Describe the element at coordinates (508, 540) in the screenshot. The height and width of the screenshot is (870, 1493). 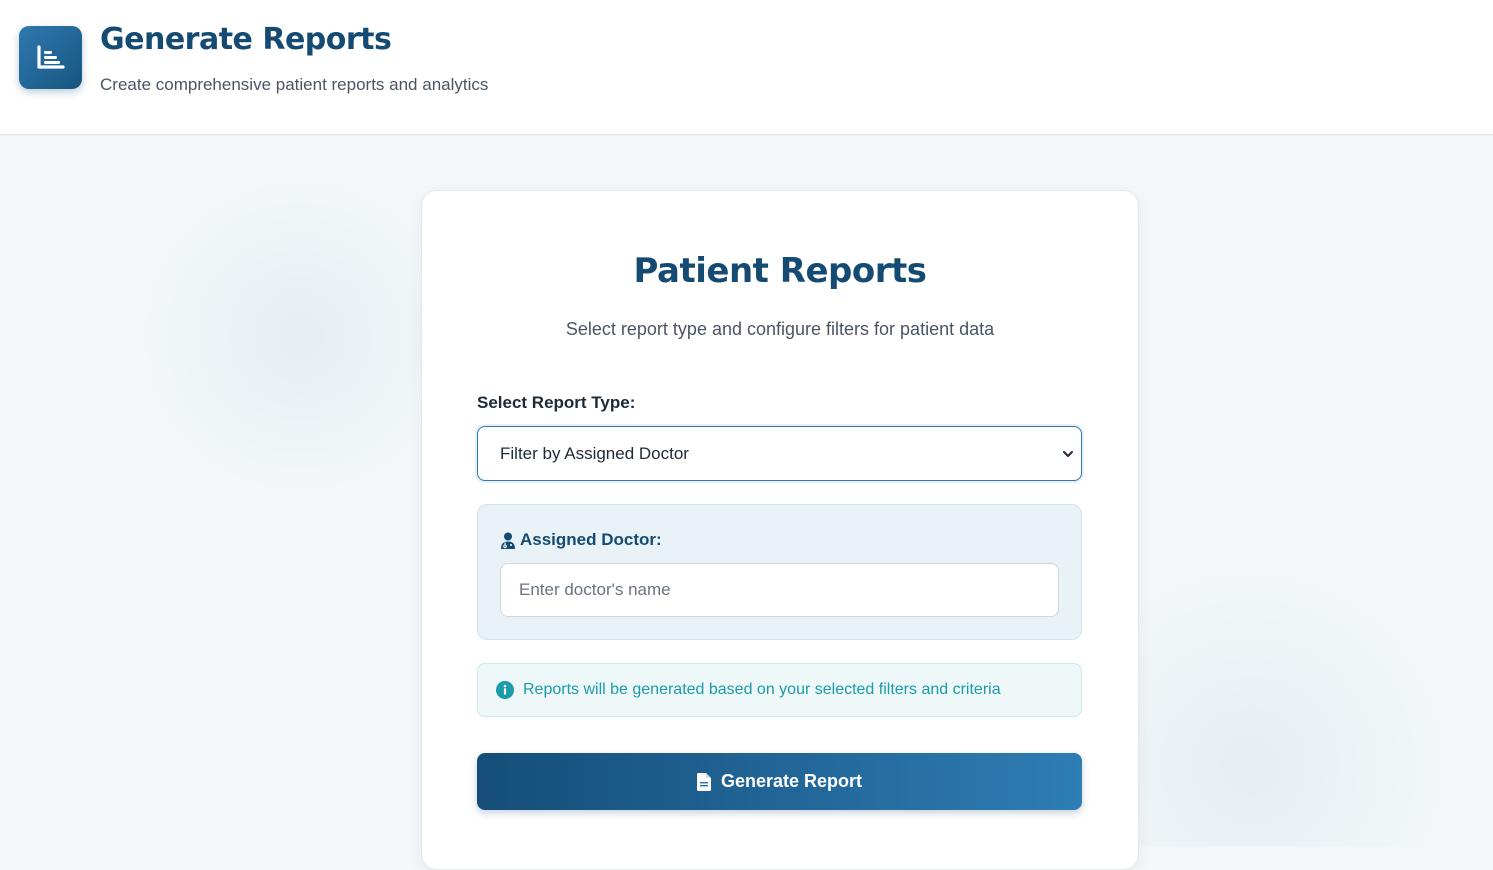
I see `user-doctor-icon` at that location.